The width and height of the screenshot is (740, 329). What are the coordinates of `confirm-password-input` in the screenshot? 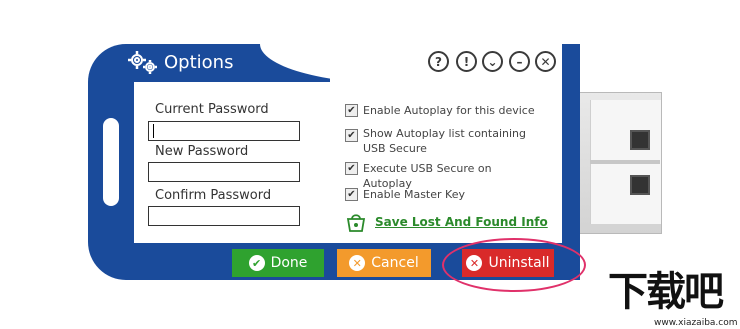 It's located at (224, 216).